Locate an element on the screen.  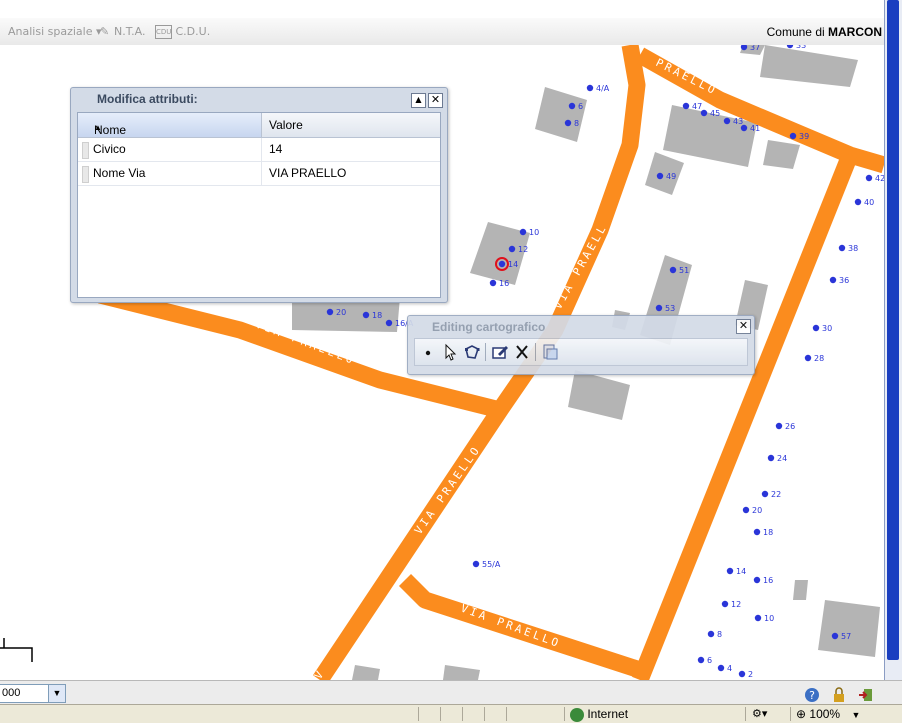
cdu-button: CDU C.D.U. is located at coordinates (182, 32).